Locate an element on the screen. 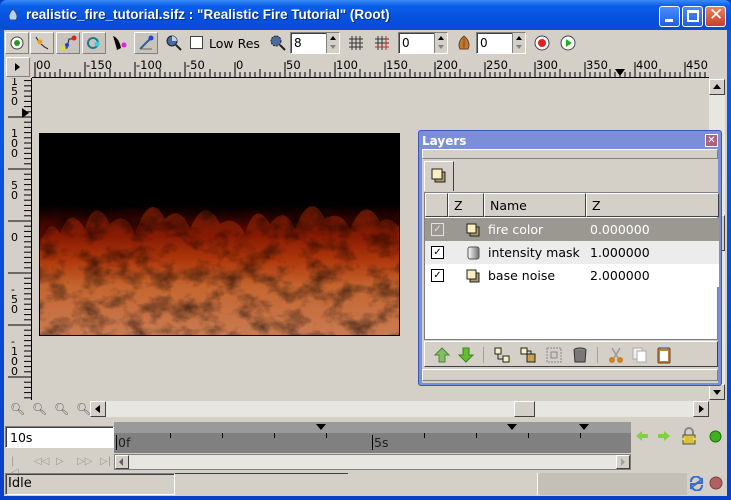 This screenshot has width=731, height=500. ruler-label: 0 is located at coordinates (14, 237).